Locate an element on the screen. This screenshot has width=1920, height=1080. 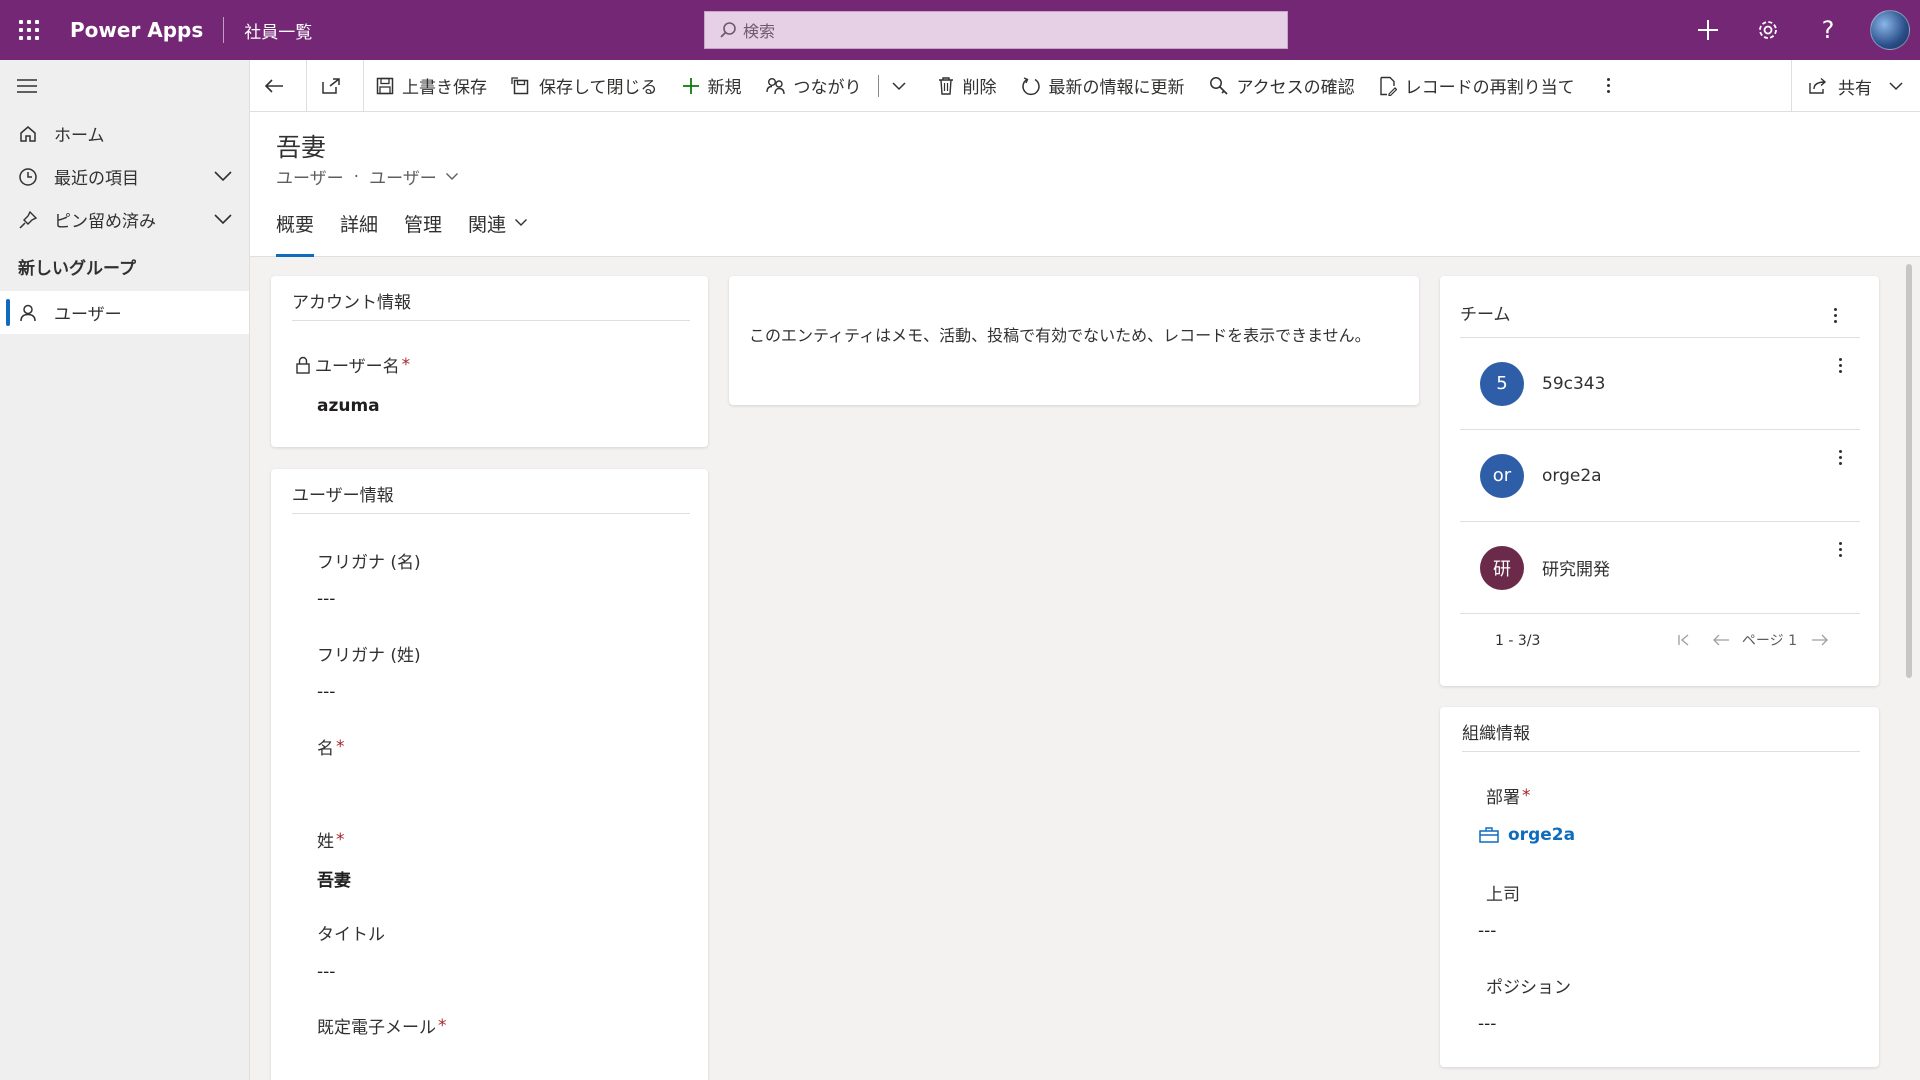
share-button: 共有 is located at coordinates (1855, 86).